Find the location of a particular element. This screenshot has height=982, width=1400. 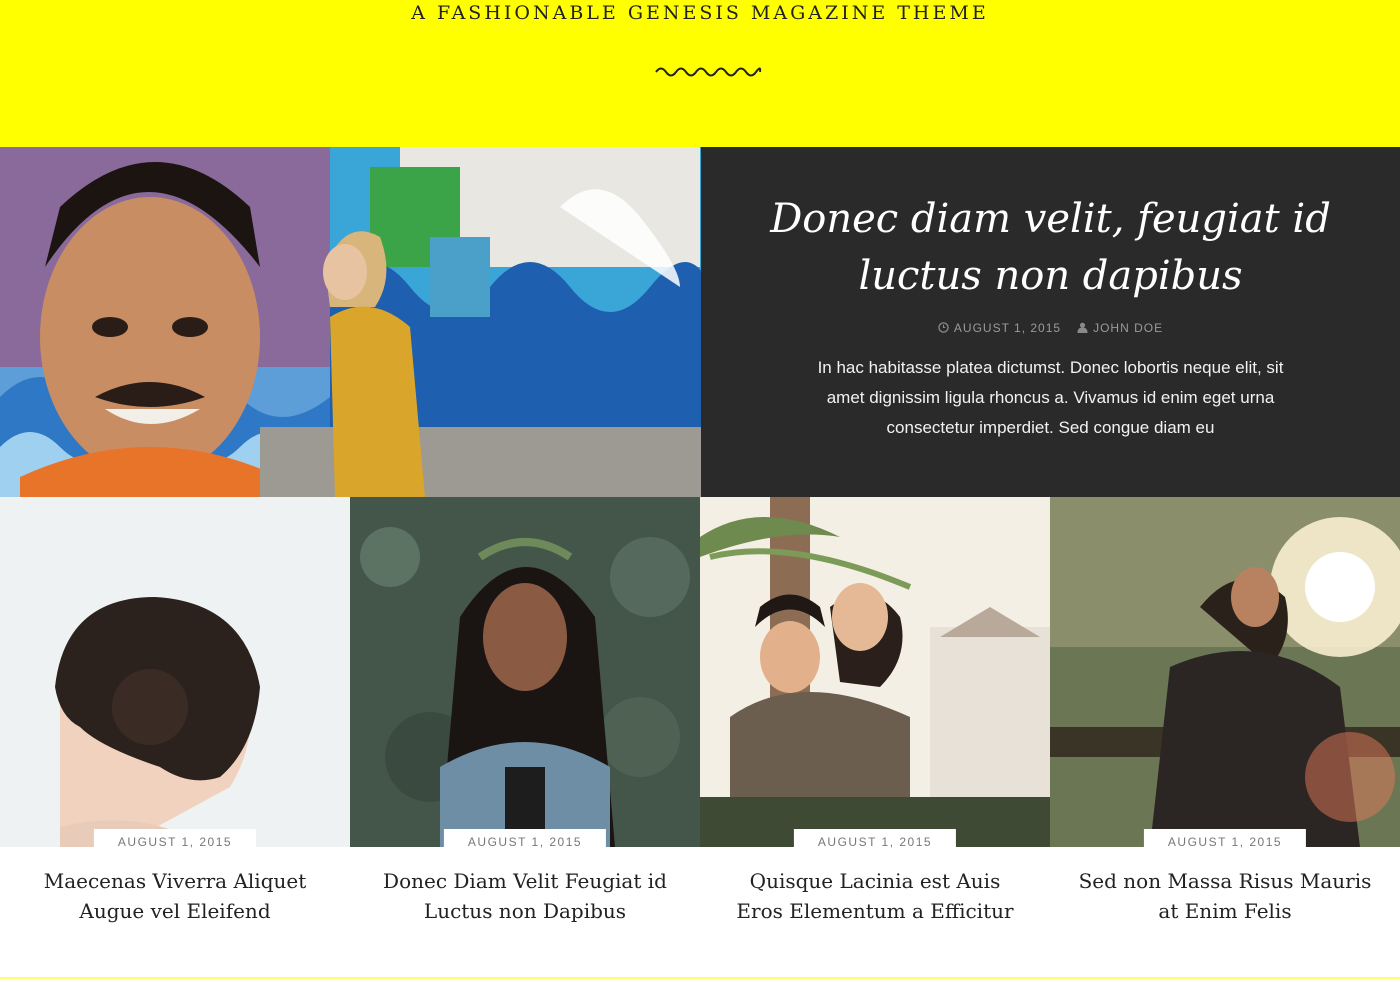

post-title: Sed non Massa Risus Mauris at Enim Felis is located at coordinates (1225, 896).